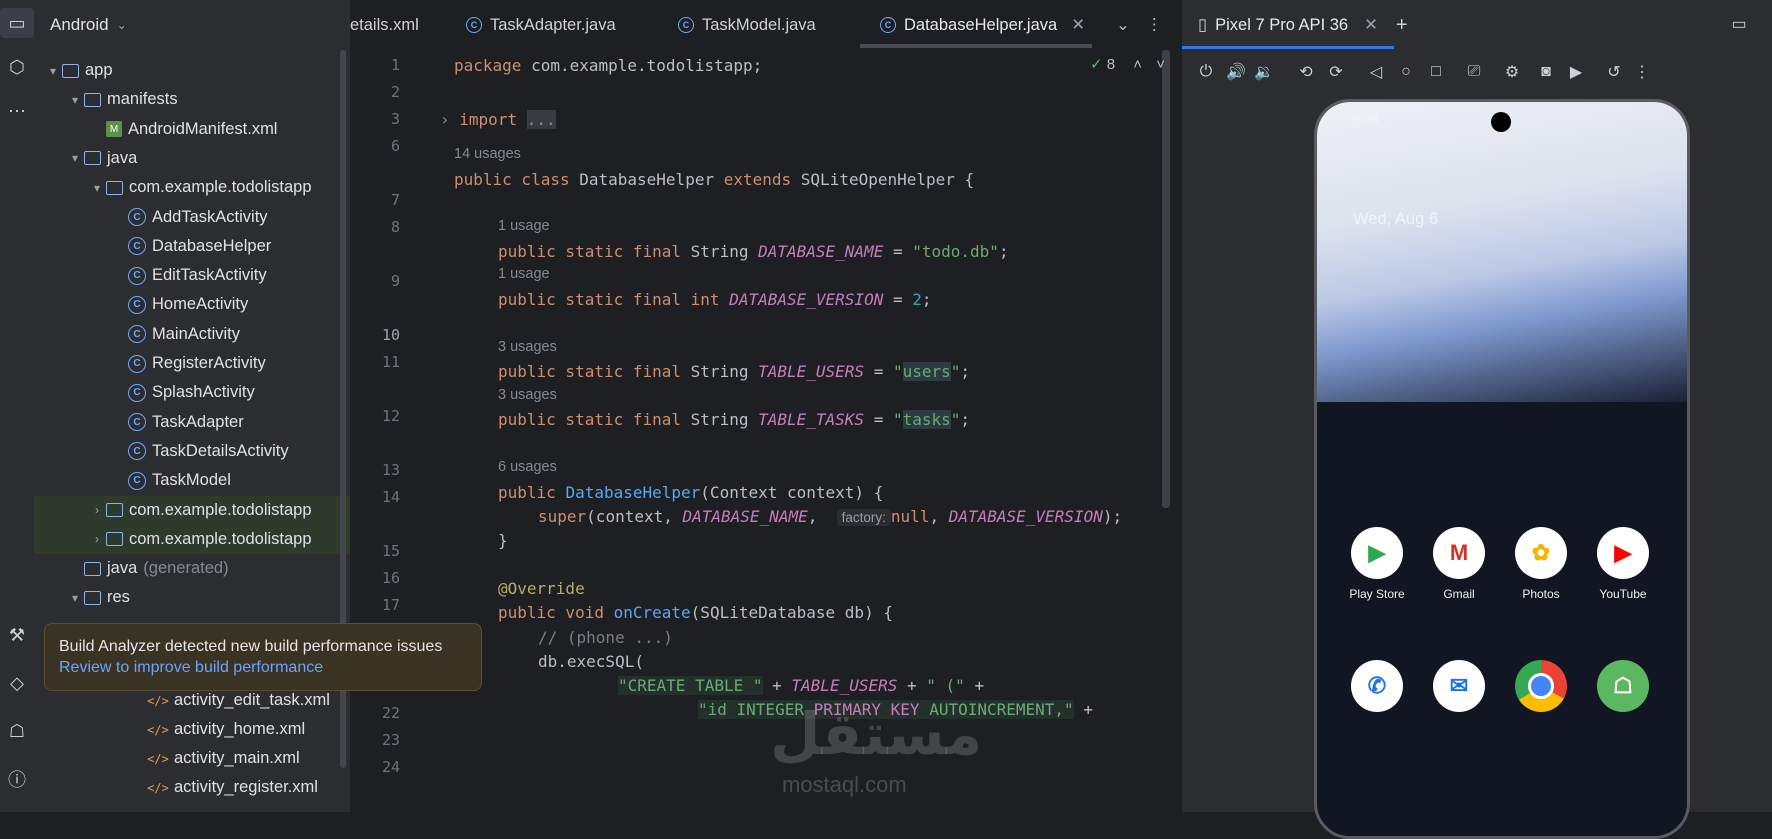 This screenshot has height=839, width=1772. I want to click on gem-icon: ◇, so click(17, 683).